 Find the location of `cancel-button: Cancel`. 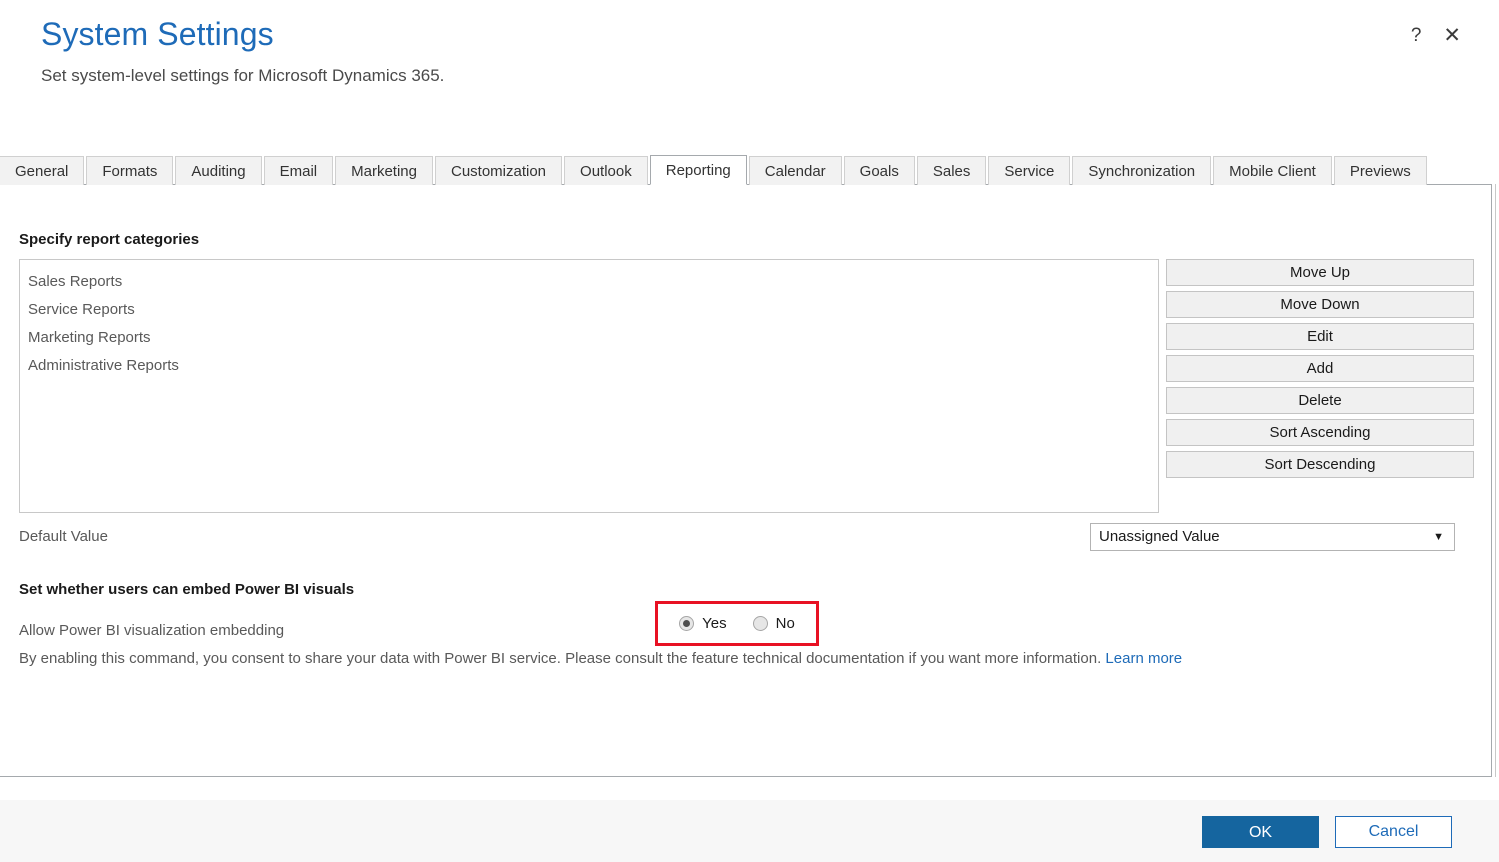

cancel-button: Cancel is located at coordinates (1393, 832).